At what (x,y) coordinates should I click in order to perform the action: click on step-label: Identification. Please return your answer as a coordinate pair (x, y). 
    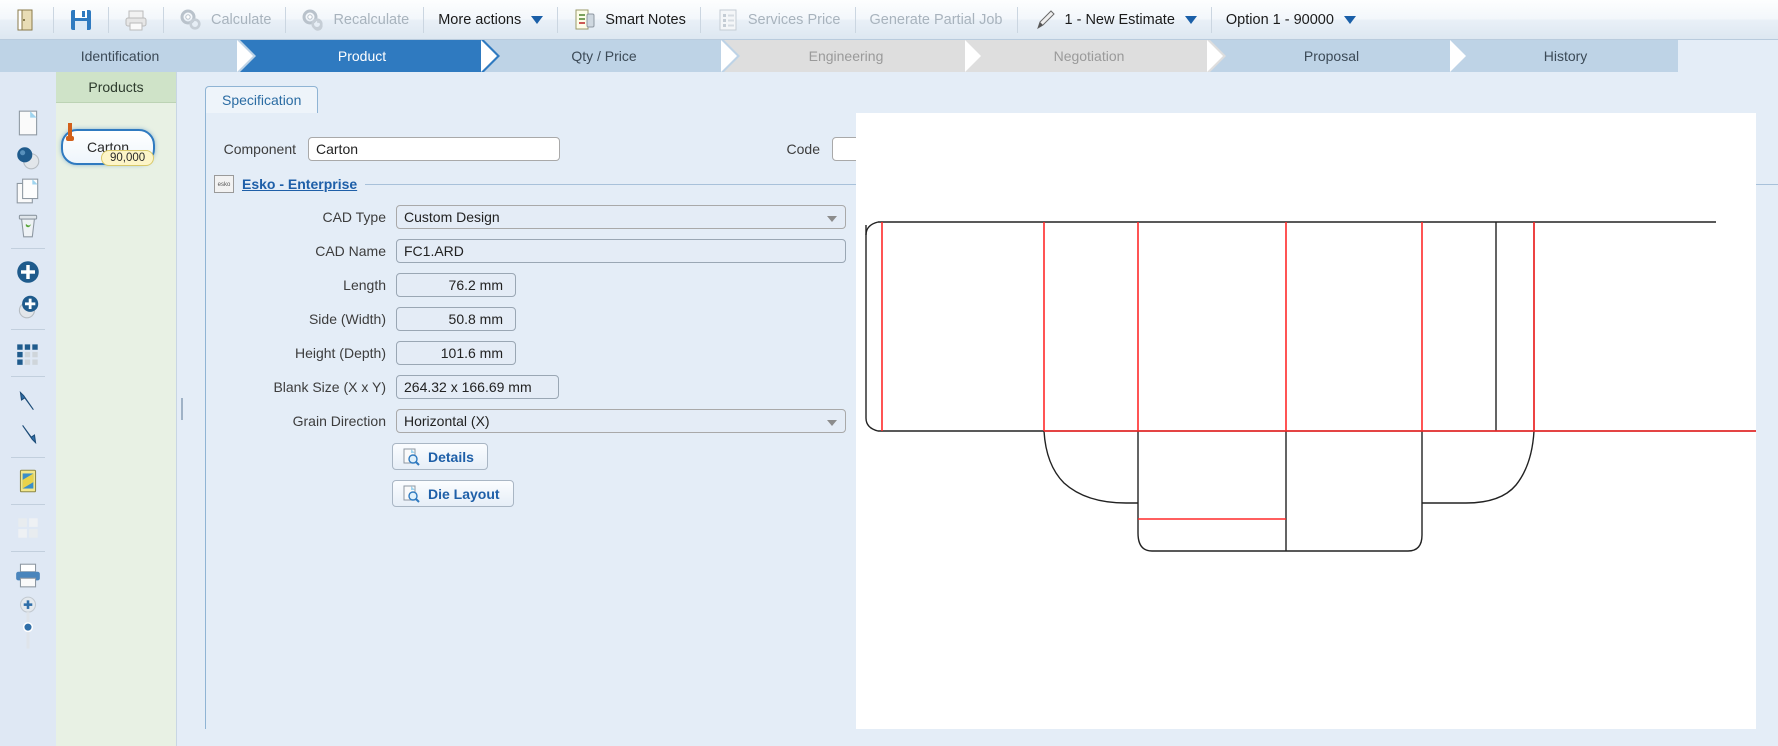
    Looking at the image, I should click on (120, 56).